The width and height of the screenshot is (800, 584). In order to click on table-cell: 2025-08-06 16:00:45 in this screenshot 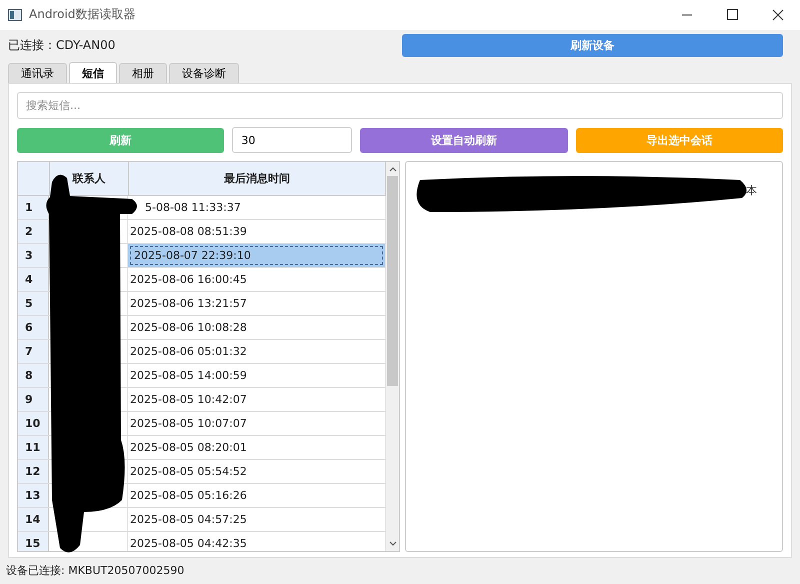, I will do `click(187, 279)`.